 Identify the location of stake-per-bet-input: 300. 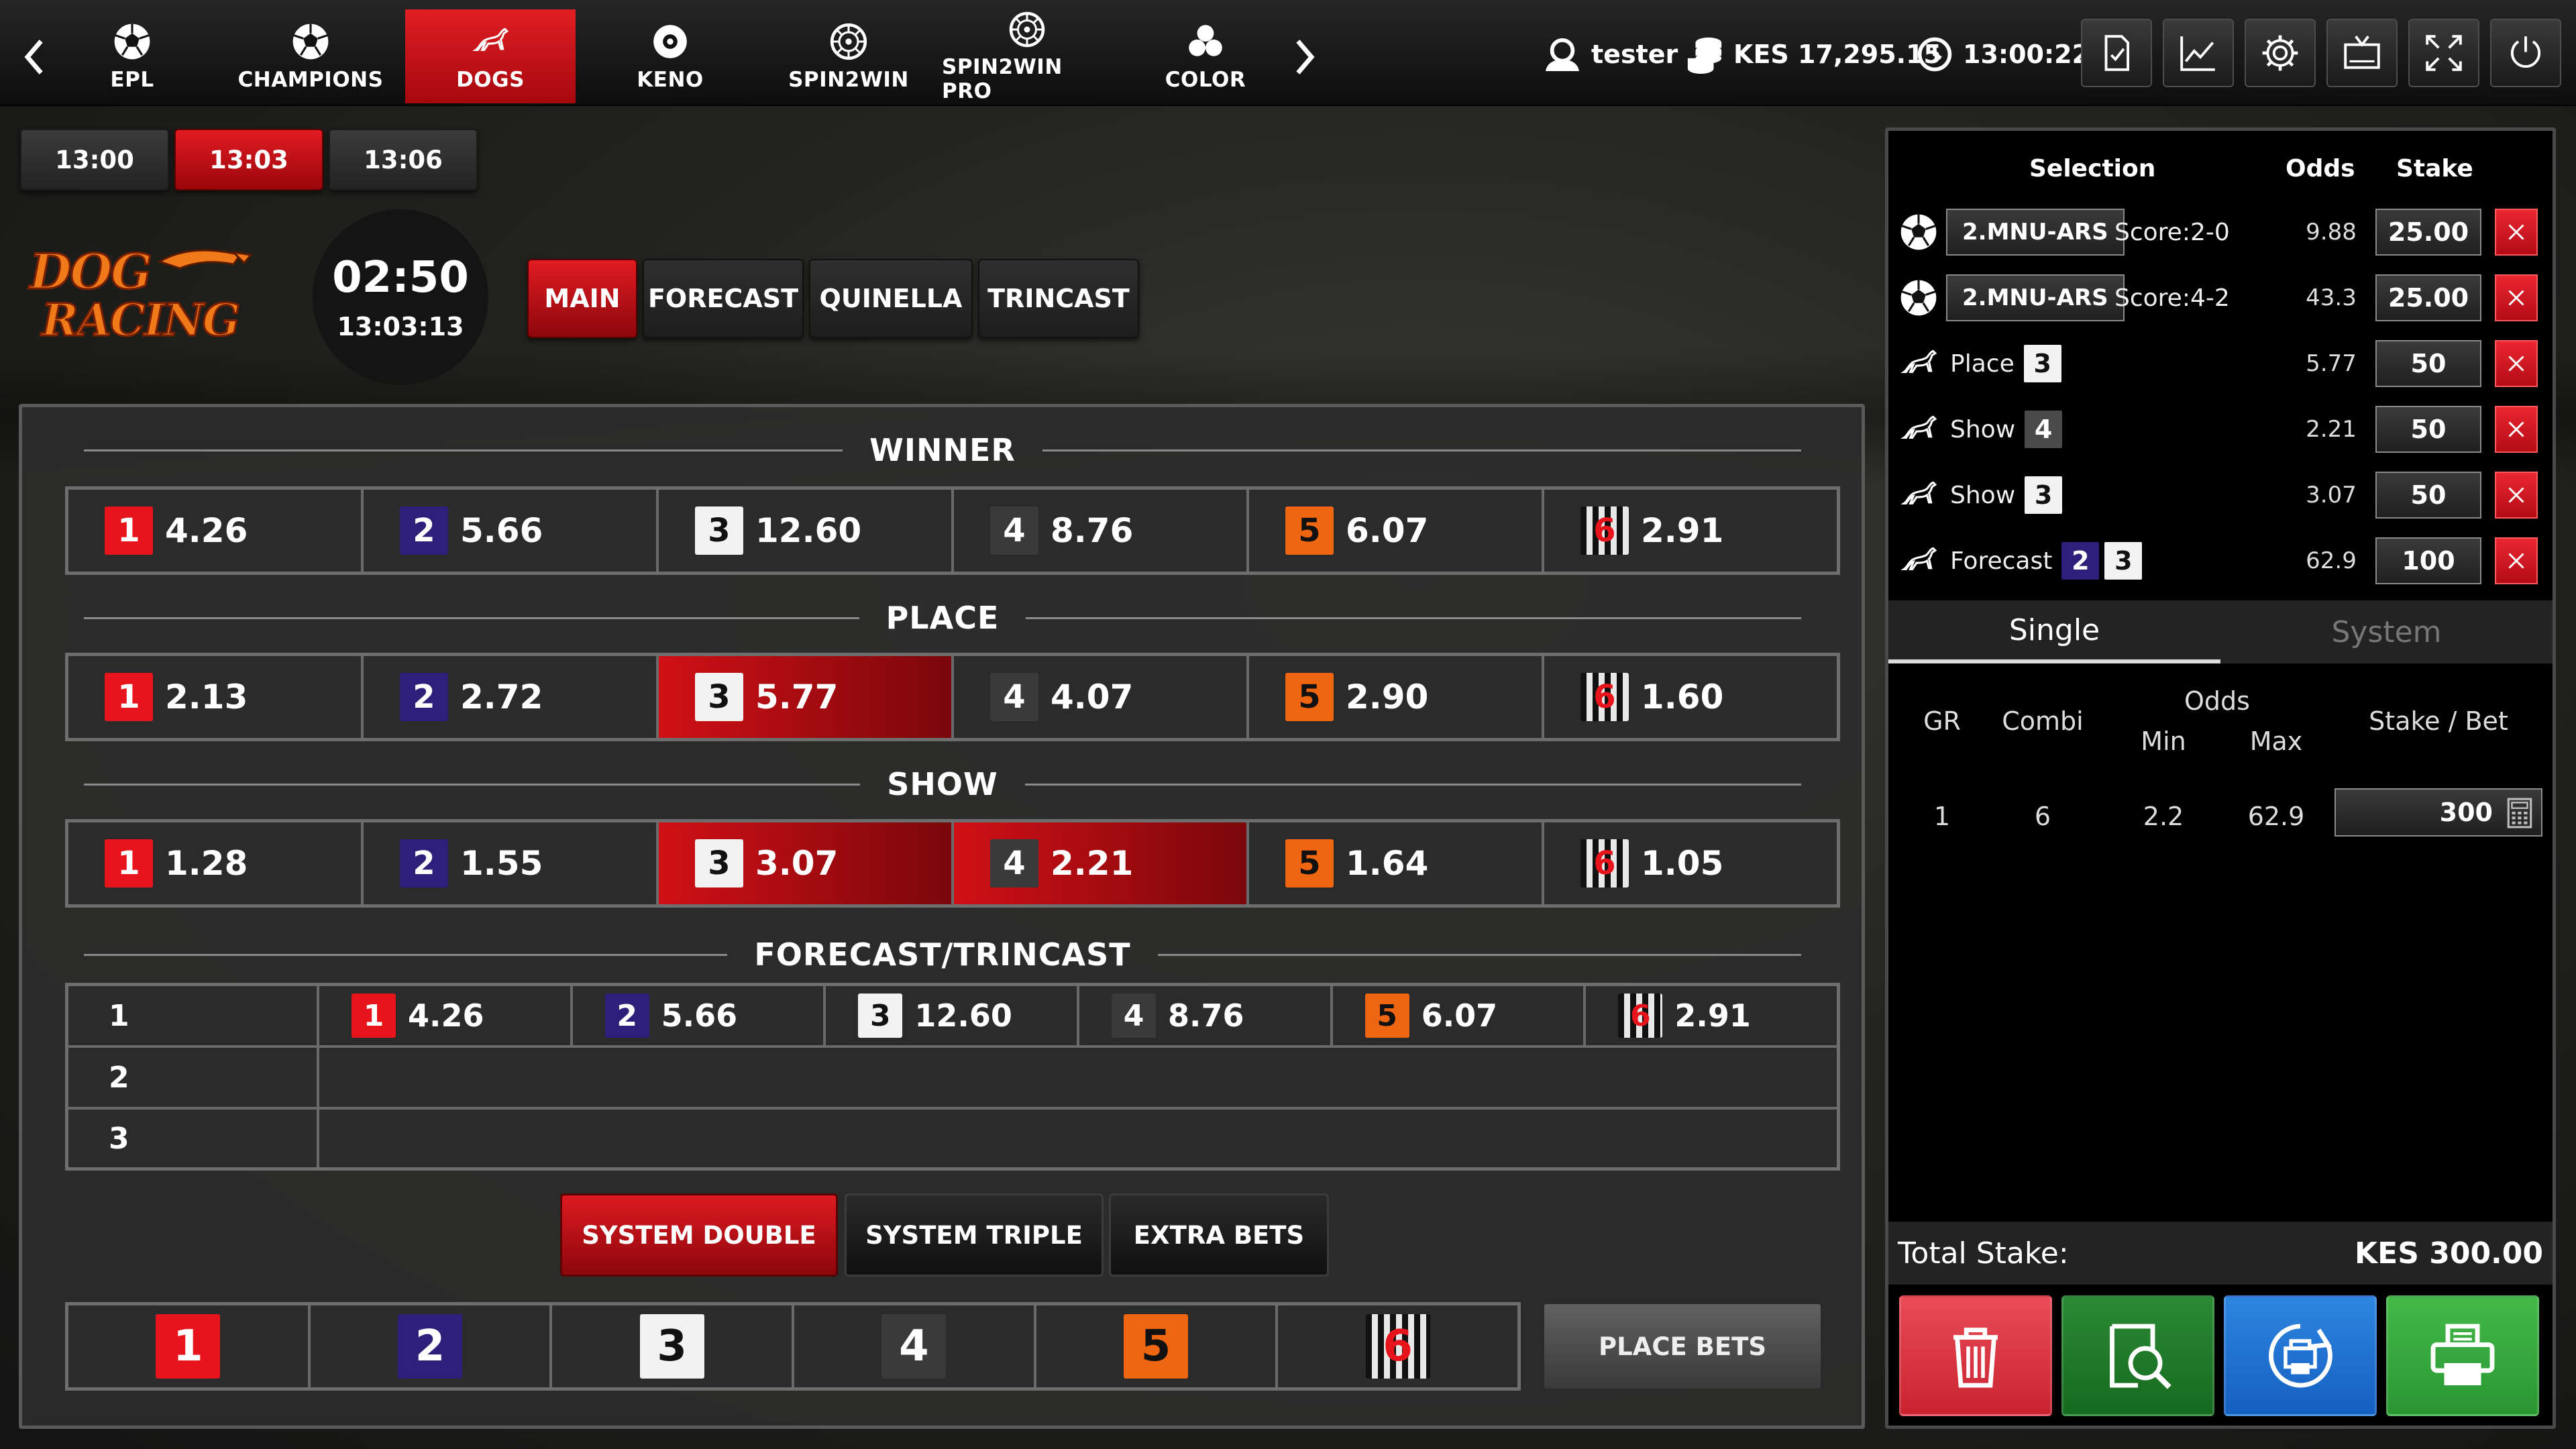
(2438, 812).